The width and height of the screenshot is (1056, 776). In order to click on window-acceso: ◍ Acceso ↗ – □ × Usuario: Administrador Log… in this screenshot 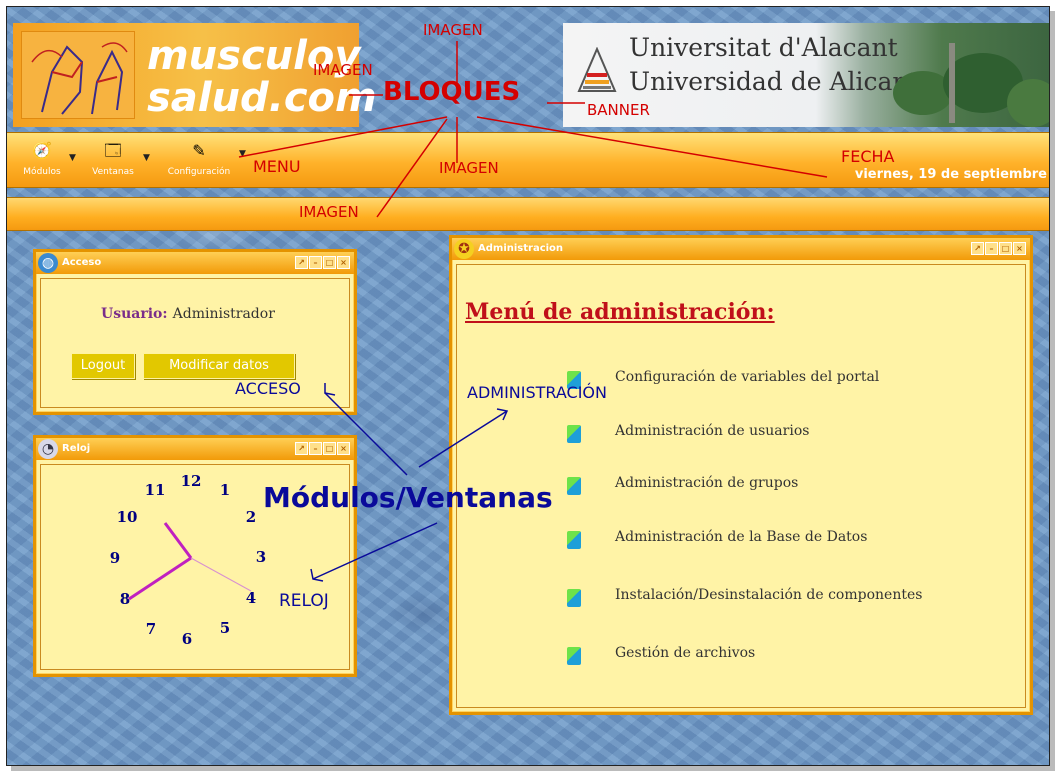, I will do `click(195, 332)`.